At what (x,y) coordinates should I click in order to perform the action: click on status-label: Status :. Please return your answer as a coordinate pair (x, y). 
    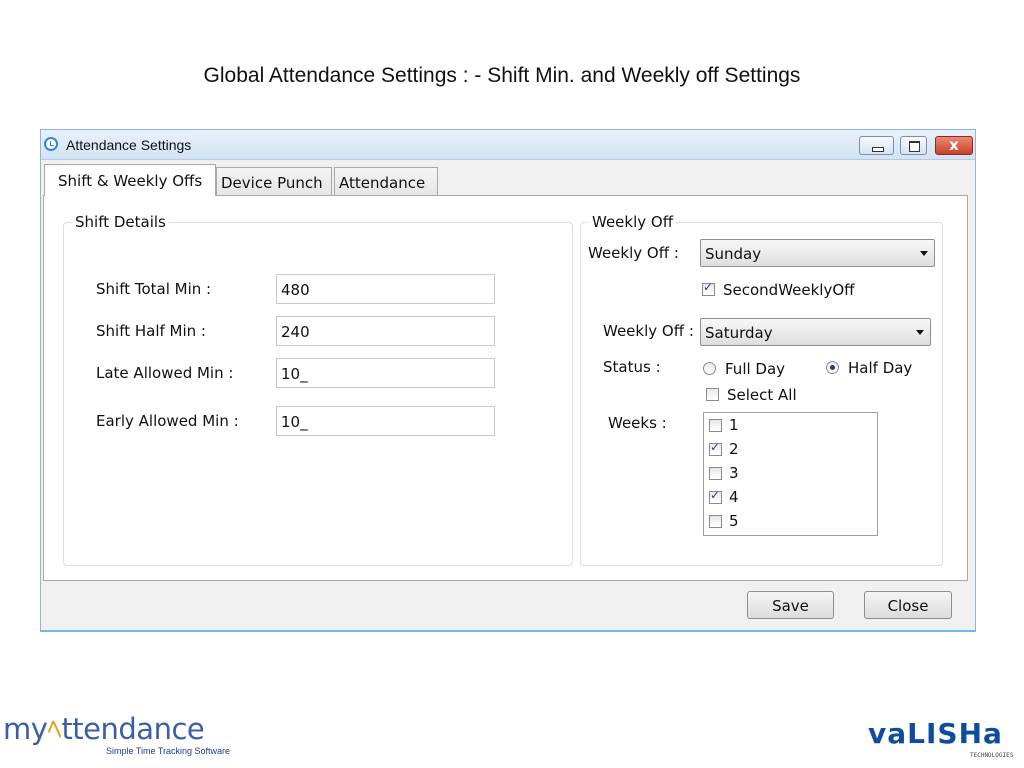
    Looking at the image, I should click on (632, 367).